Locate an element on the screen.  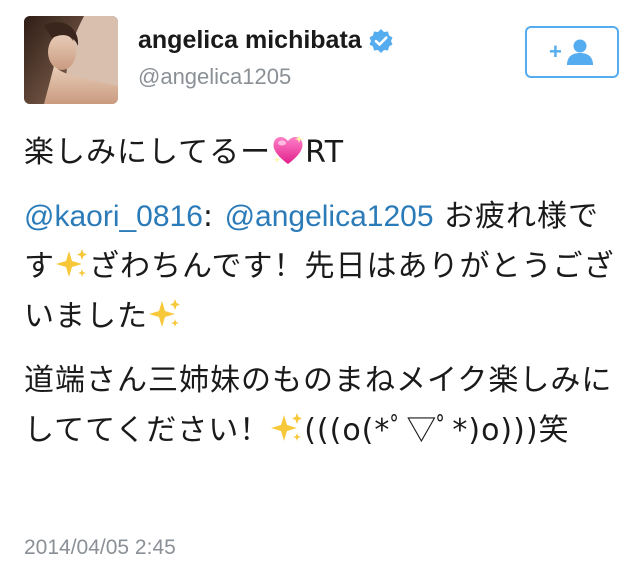
follow-button: + is located at coordinates (572, 52).